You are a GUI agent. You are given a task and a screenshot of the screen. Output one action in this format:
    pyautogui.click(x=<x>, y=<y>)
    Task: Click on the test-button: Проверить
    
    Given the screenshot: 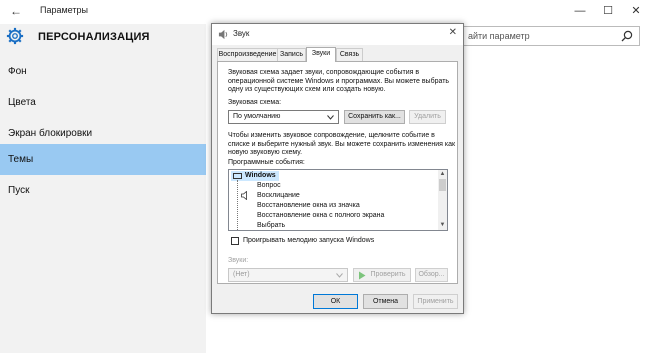 What is the action you would take?
    pyautogui.click(x=382, y=275)
    